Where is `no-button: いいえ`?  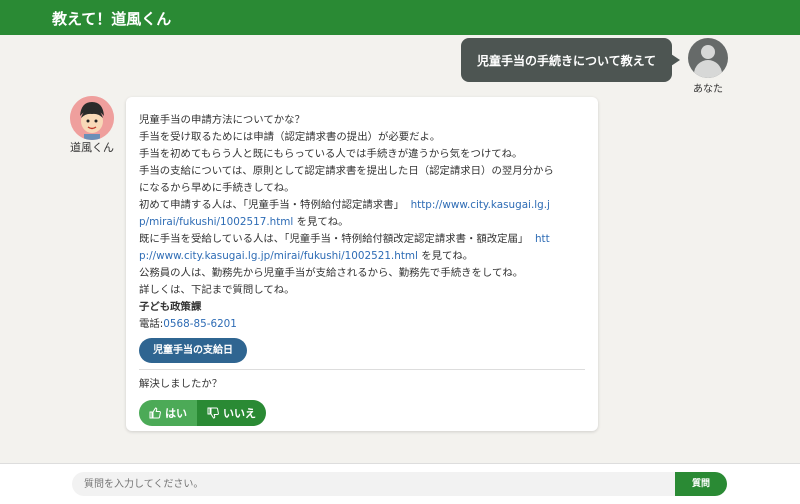
no-button: いいえ is located at coordinates (231, 413).